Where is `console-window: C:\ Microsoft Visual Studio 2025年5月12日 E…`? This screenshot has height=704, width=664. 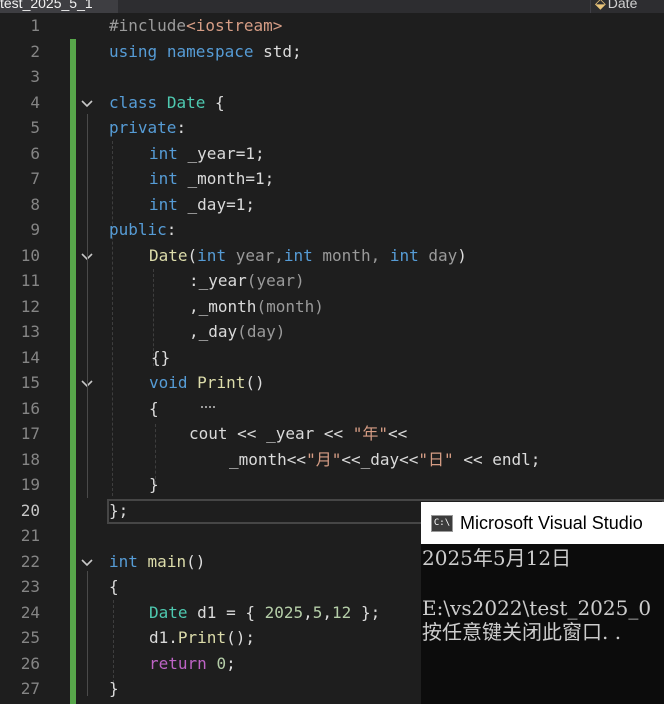
console-window: C:\ Microsoft Visual Studio 2025年5月12日 E… is located at coordinates (542, 603).